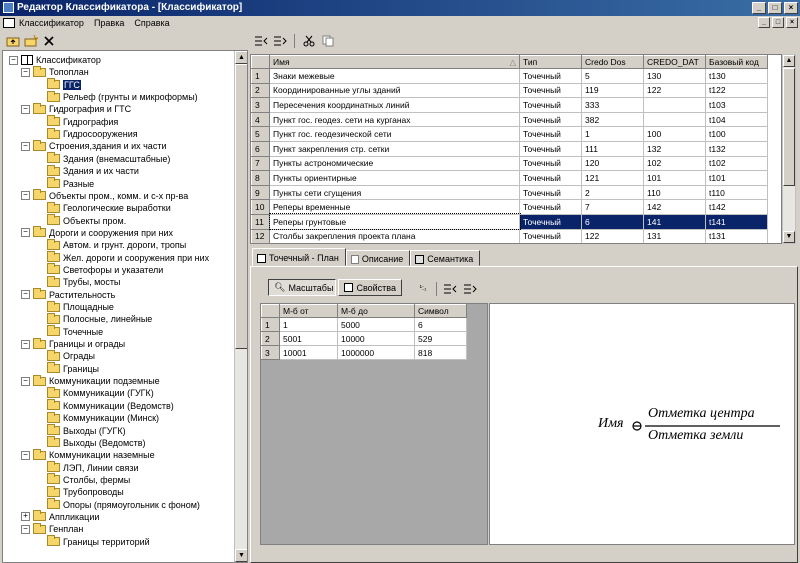  What do you see at coordinates (612, 148) in the screenshot?
I see `table-cell: 111` at bounding box center [612, 148].